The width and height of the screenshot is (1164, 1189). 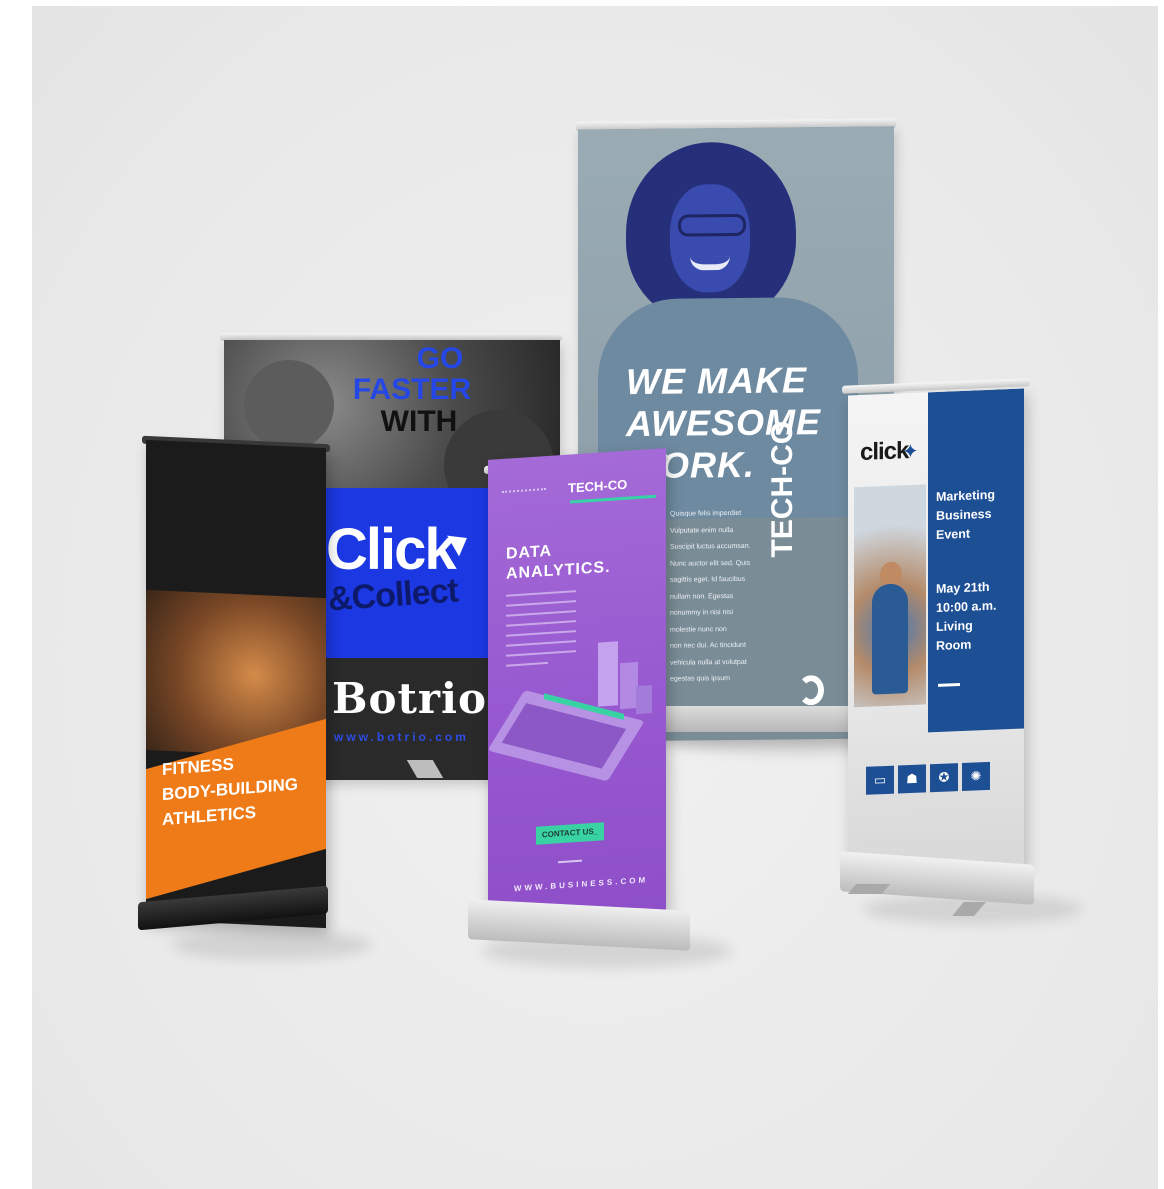 I want to click on headline-line: WITH, so click(x=419, y=421).